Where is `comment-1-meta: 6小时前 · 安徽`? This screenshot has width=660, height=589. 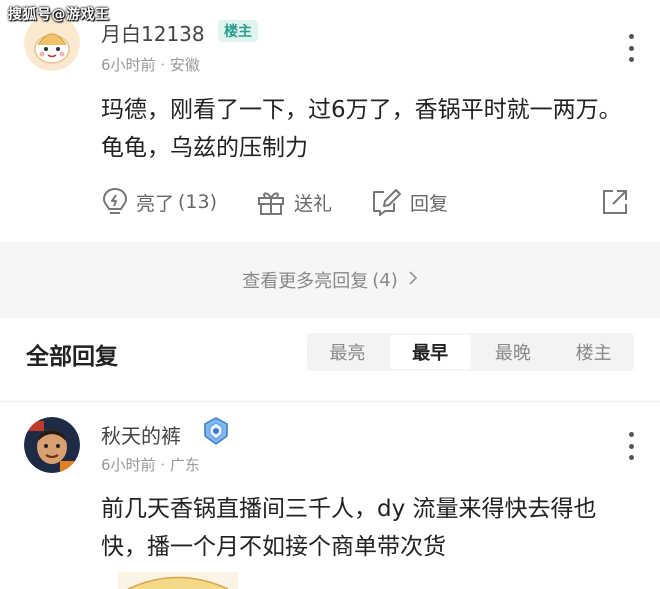
comment-1-meta: 6小时前 · 安徽 is located at coordinates (150, 64).